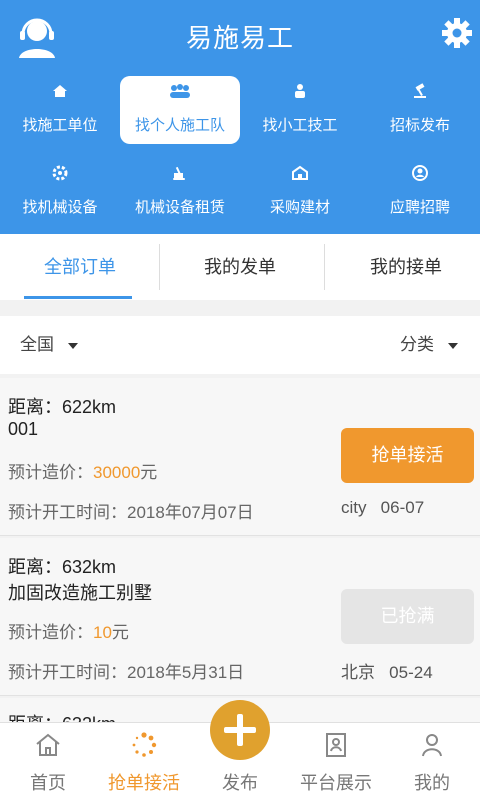 The height and width of the screenshot is (800, 480). What do you see at coordinates (144, 744) in the screenshot?
I see `loading-dots-icon` at bounding box center [144, 744].